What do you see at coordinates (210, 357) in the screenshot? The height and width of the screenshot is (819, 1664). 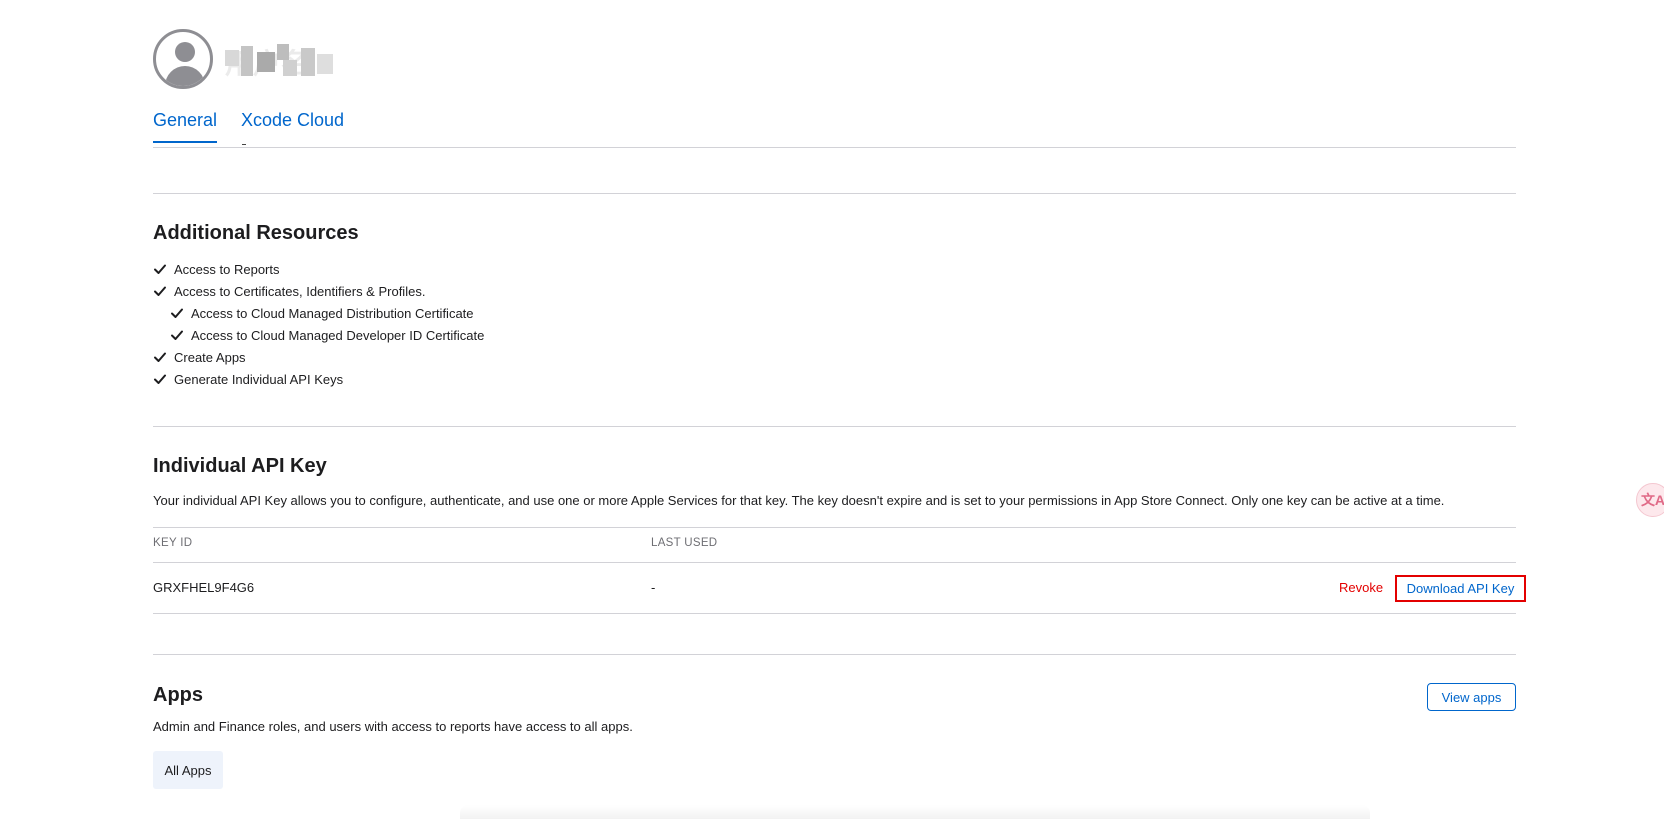 I see `resource-label: Create Apps` at bounding box center [210, 357].